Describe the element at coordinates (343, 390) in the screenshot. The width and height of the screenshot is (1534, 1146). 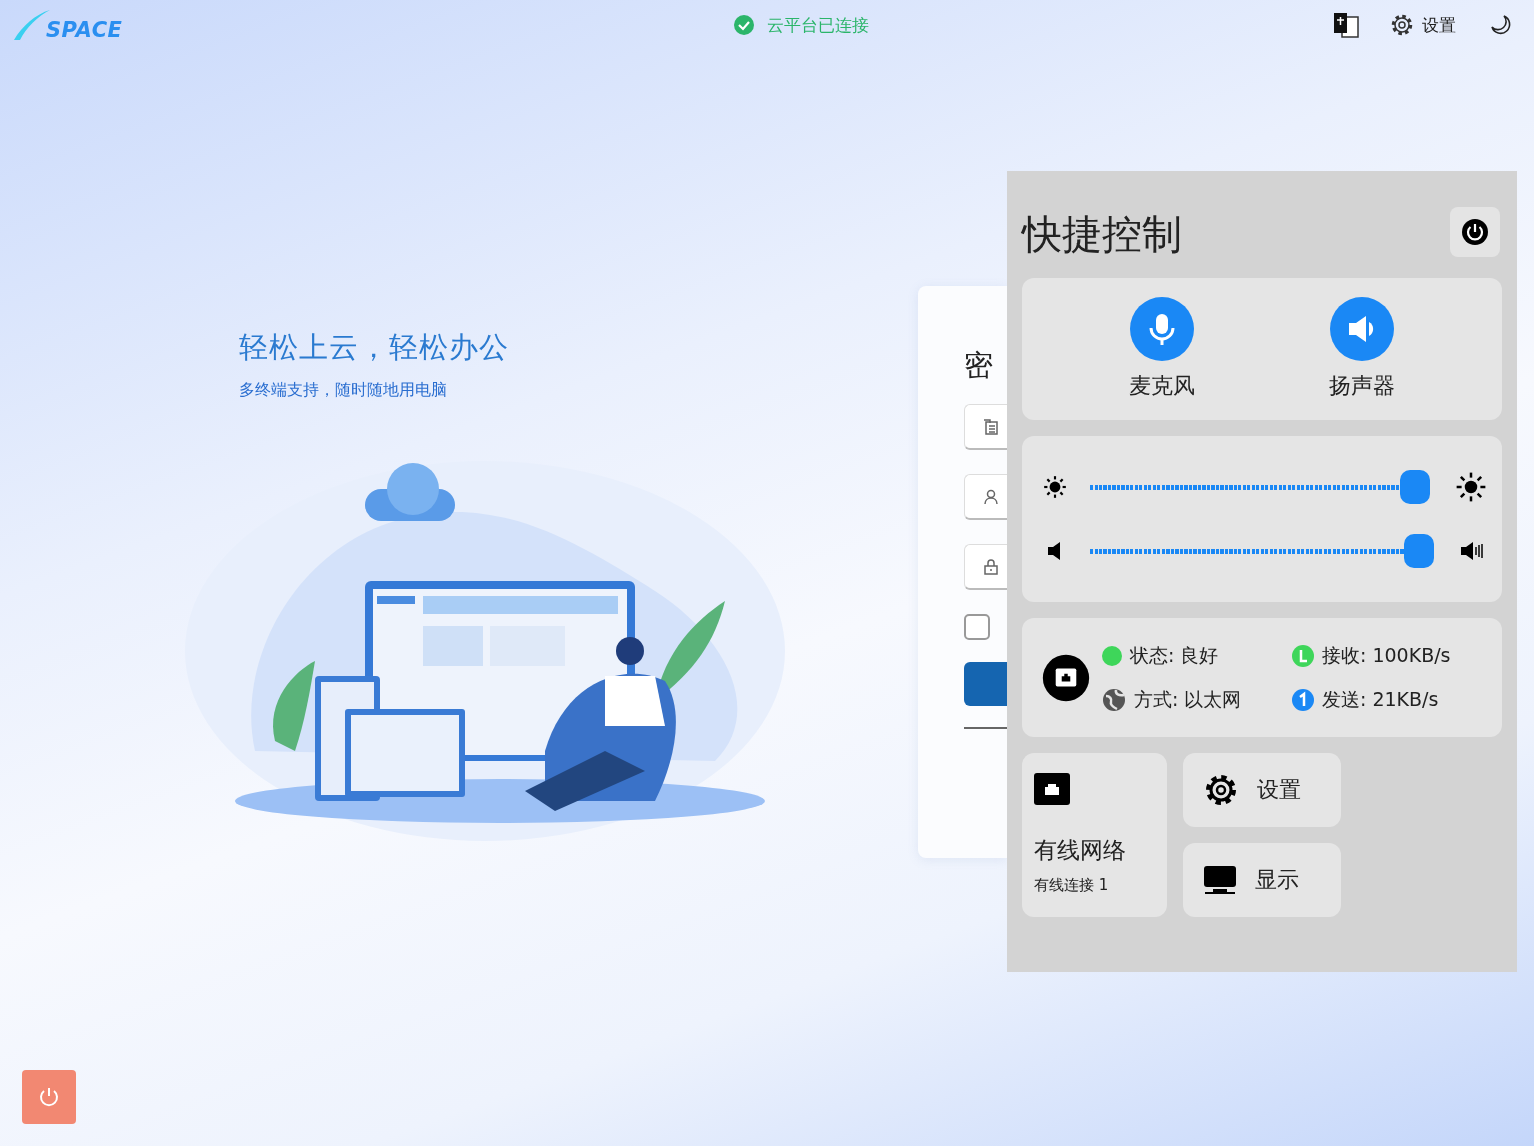
I see `hero-subtitle: 多终端支持，随时随地用电脑` at that location.